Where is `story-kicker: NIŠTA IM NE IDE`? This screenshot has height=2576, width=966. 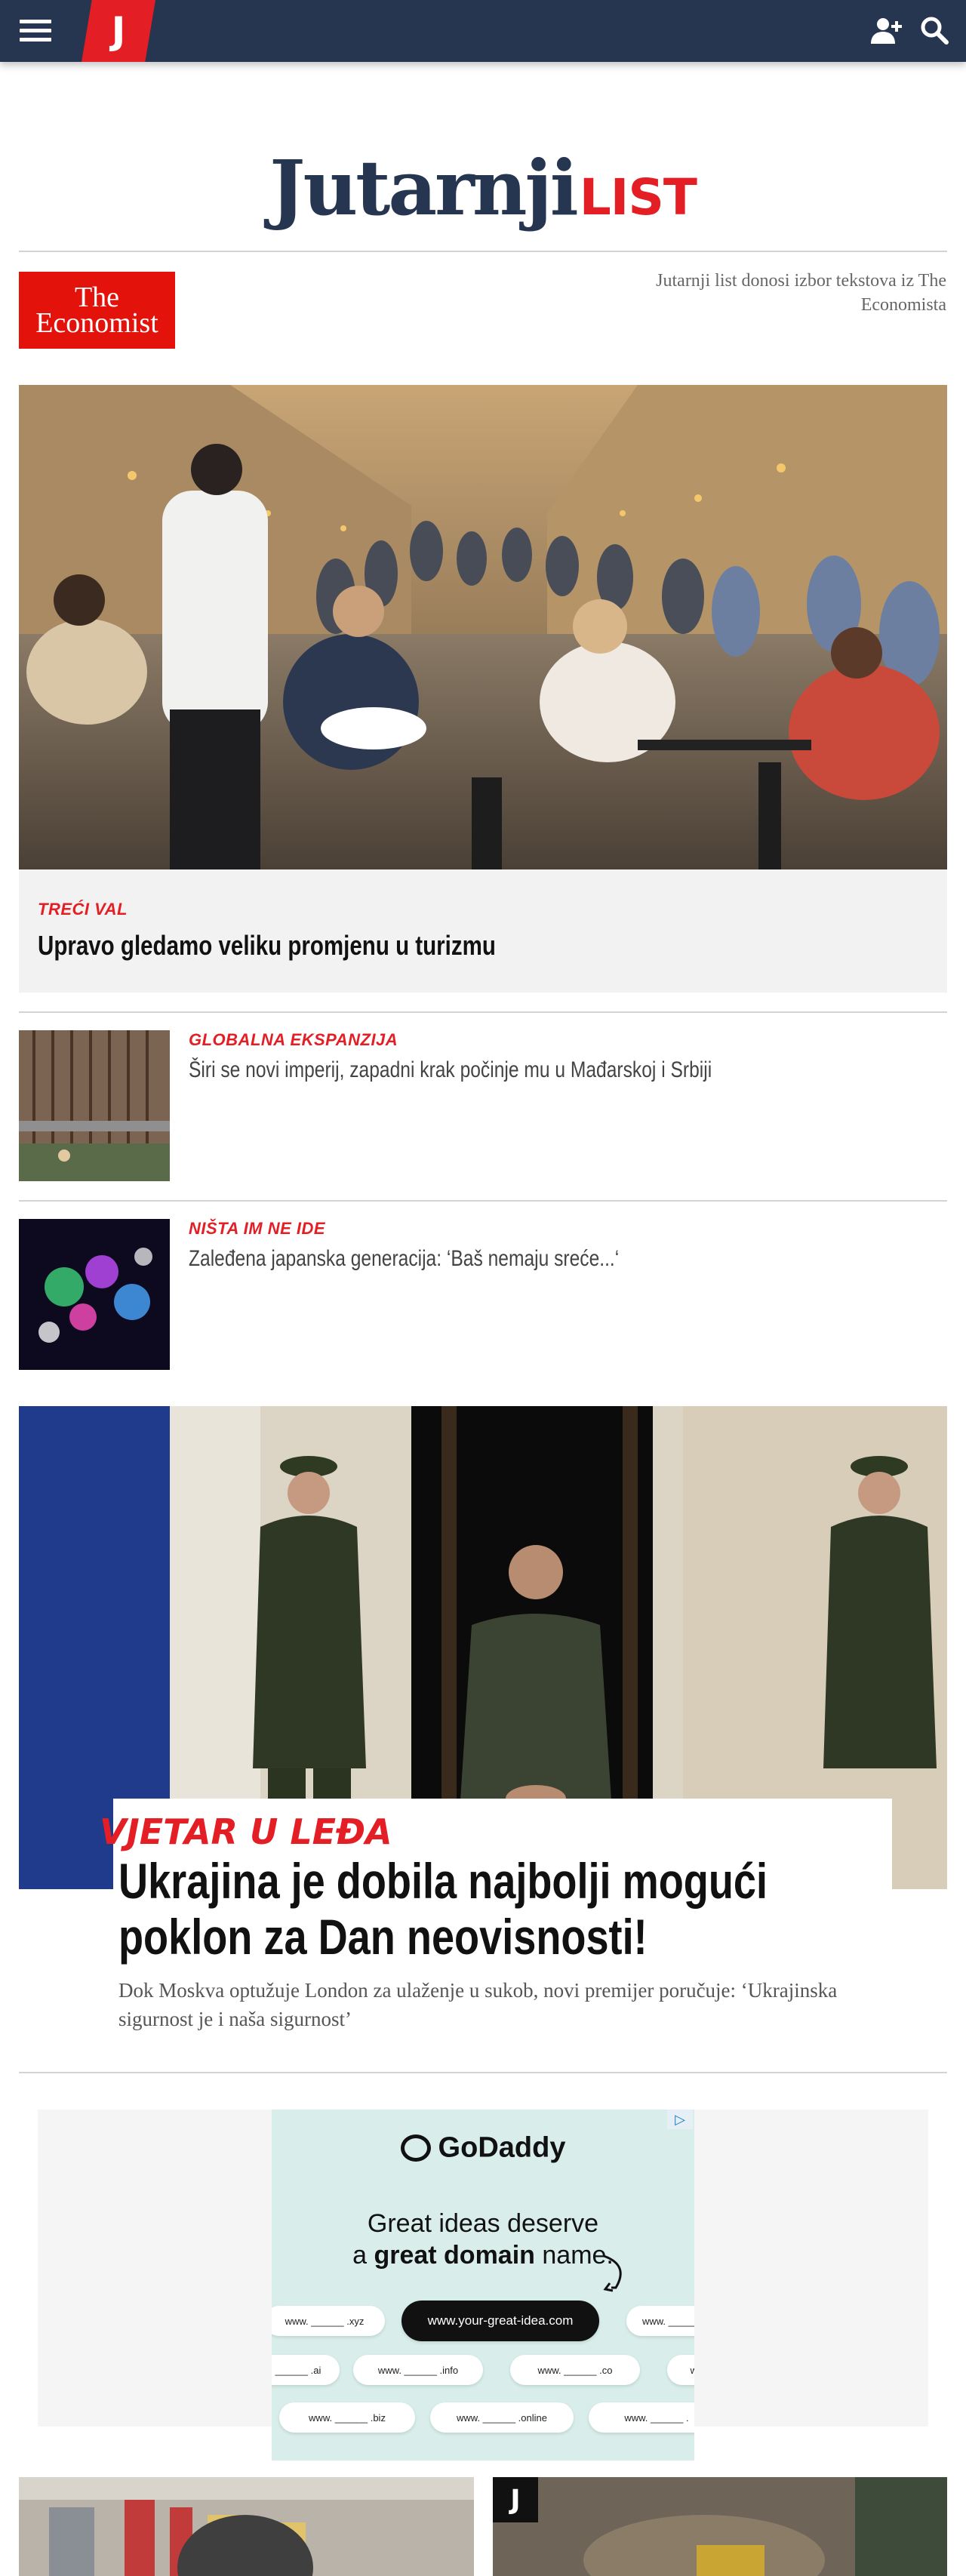 story-kicker: NIŠTA IM NE IDE is located at coordinates (257, 1228).